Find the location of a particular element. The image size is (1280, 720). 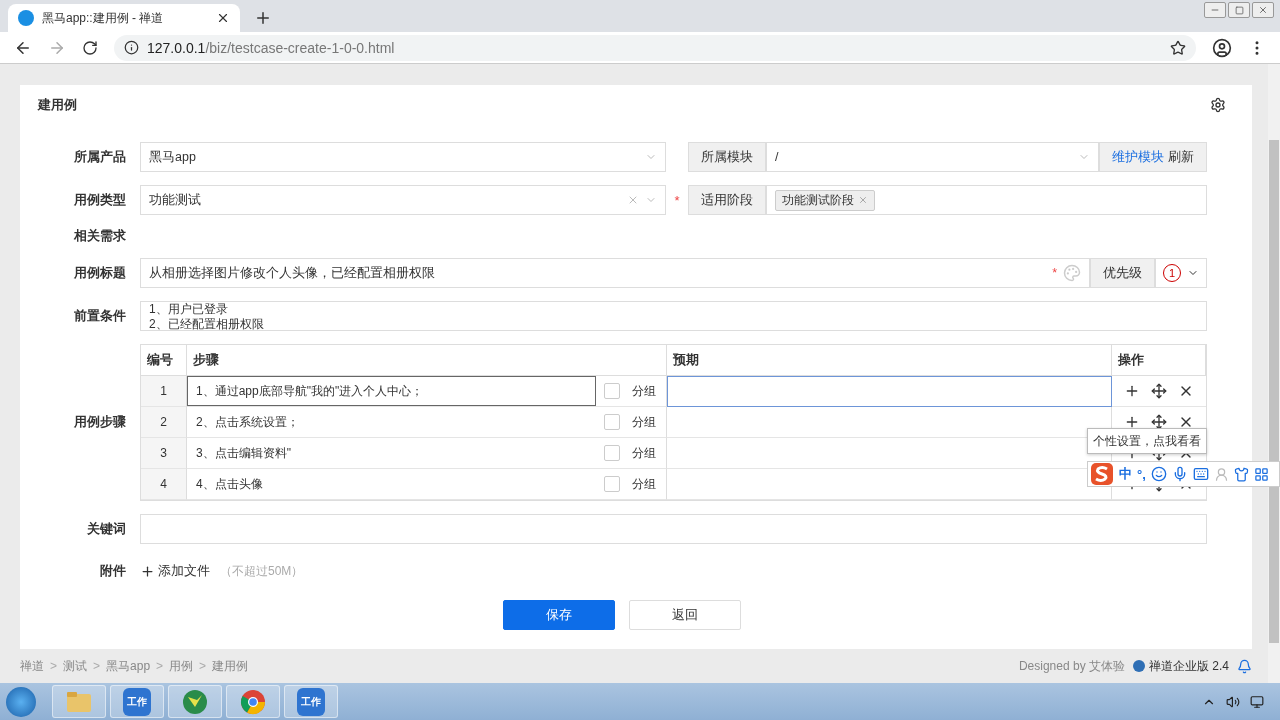

reload-icon is located at coordinates (90, 47).